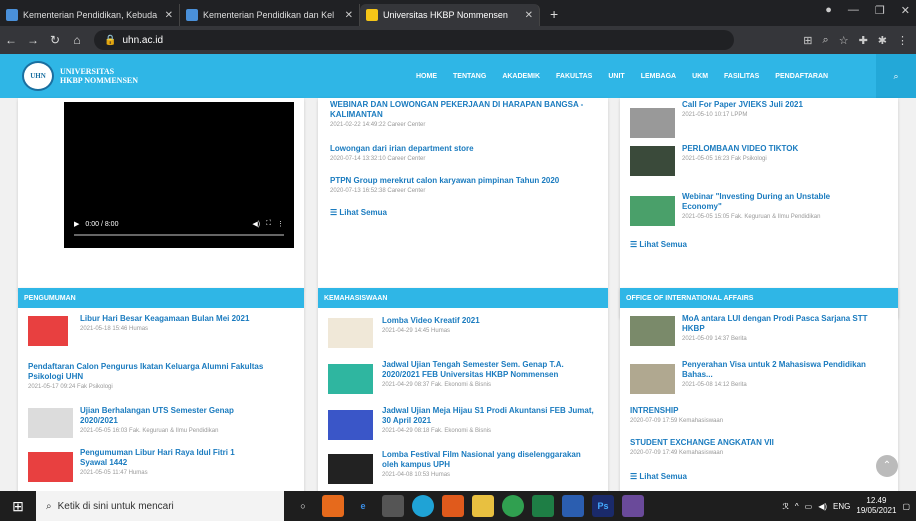 The width and height of the screenshot is (916, 521). What do you see at coordinates (902, 40) in the screenshot?
I see `menu-icon: ⋮` at bounding box center [902, 40].